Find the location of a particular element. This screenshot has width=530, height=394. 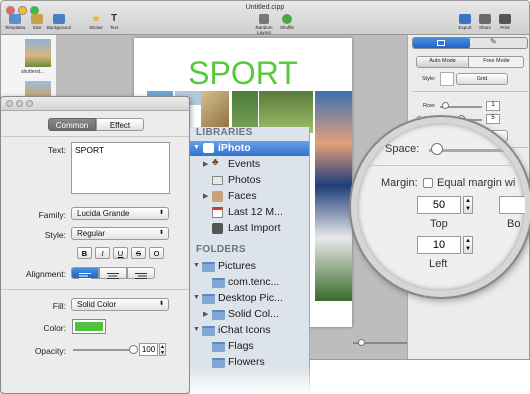

tab-tools: ✎ is located at coordinates (493, 41).